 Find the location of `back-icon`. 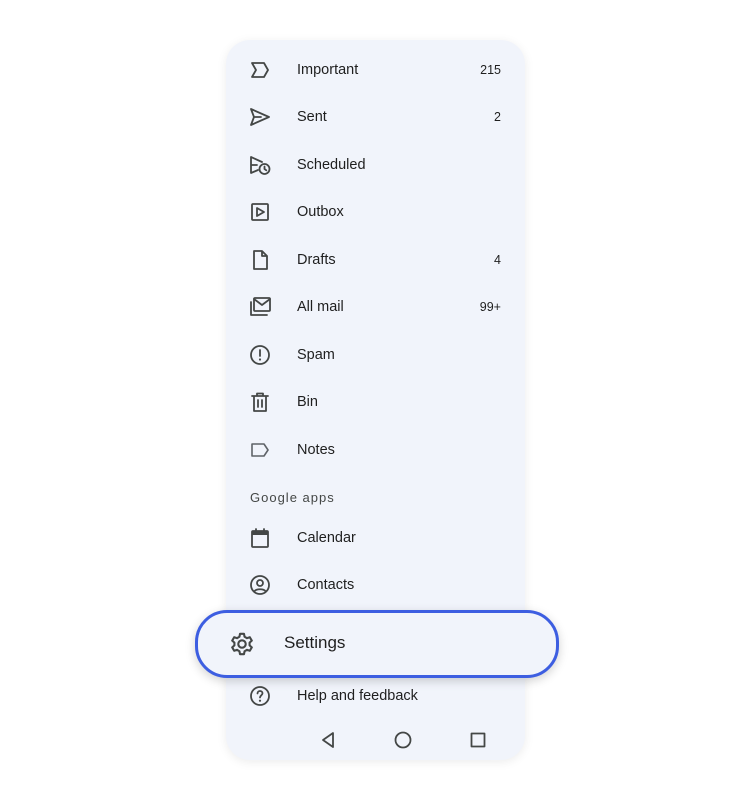

back-icon is located at coordinates (328, 740).